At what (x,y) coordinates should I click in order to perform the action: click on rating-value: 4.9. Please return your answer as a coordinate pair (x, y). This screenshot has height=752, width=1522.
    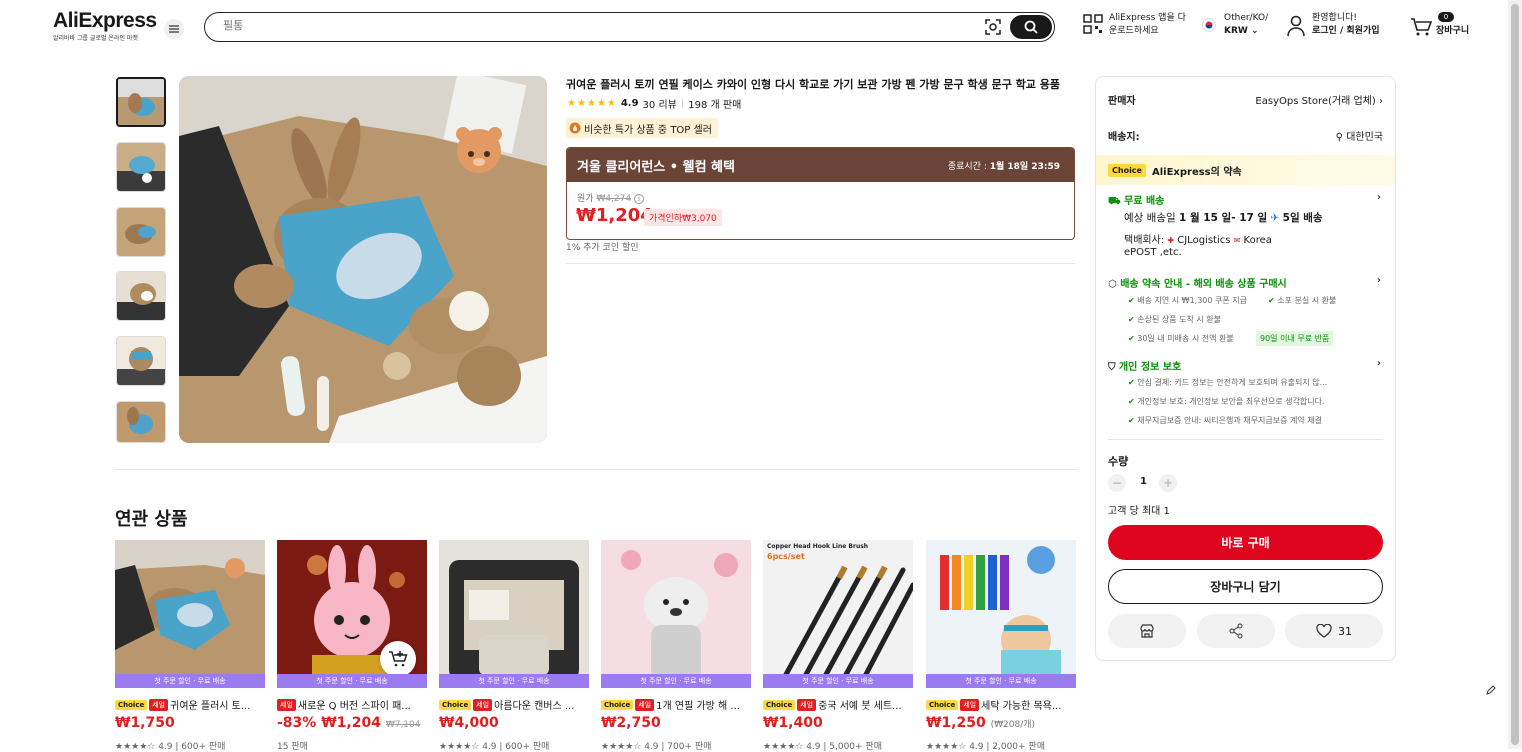
    Looking at the image, I should click on (629, 103).